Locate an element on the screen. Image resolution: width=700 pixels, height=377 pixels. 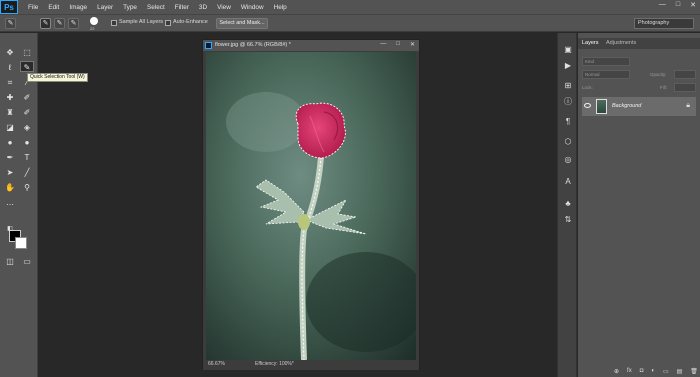
info-panel-icon: ⓘ is located at coordinates (568, 102).